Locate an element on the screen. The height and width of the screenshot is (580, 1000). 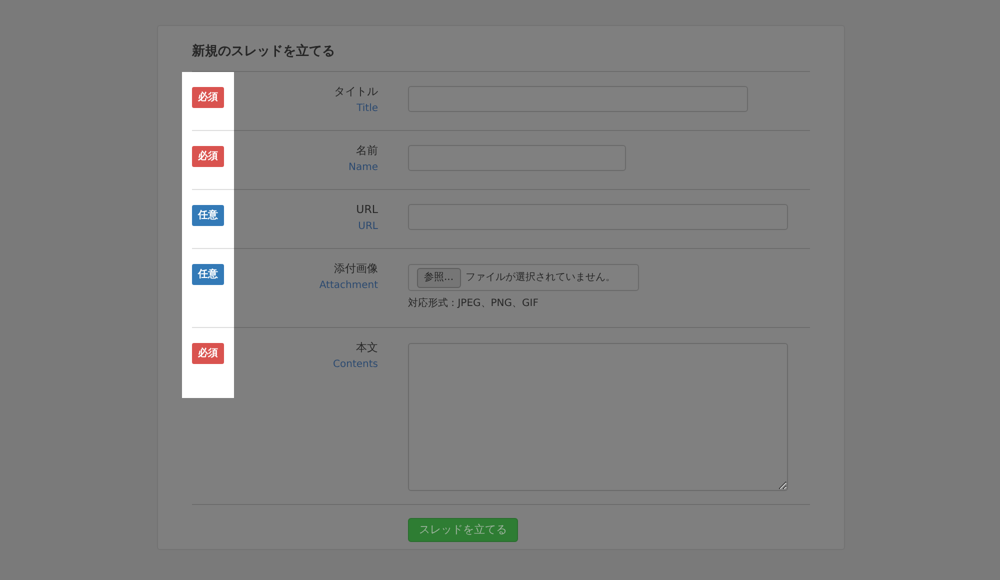
field-label: URL is located at coordinates (367, 210).